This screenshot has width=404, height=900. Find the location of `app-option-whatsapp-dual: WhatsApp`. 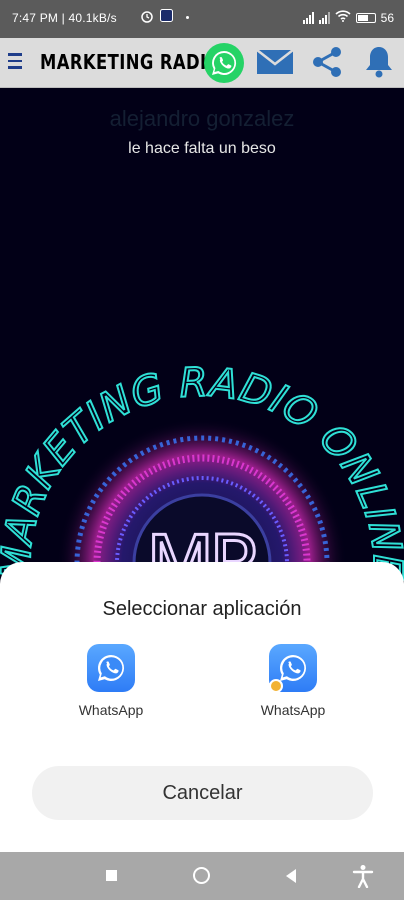

app-option-whatsapp-dual: WhatsApp is located at coordinates (293, 681).